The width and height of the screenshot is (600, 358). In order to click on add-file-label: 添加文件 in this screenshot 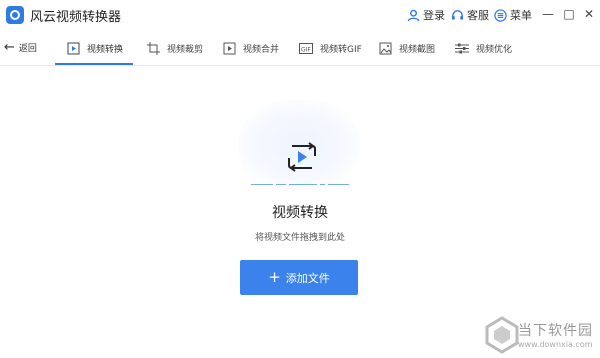, I will do `click(307, 278)`.